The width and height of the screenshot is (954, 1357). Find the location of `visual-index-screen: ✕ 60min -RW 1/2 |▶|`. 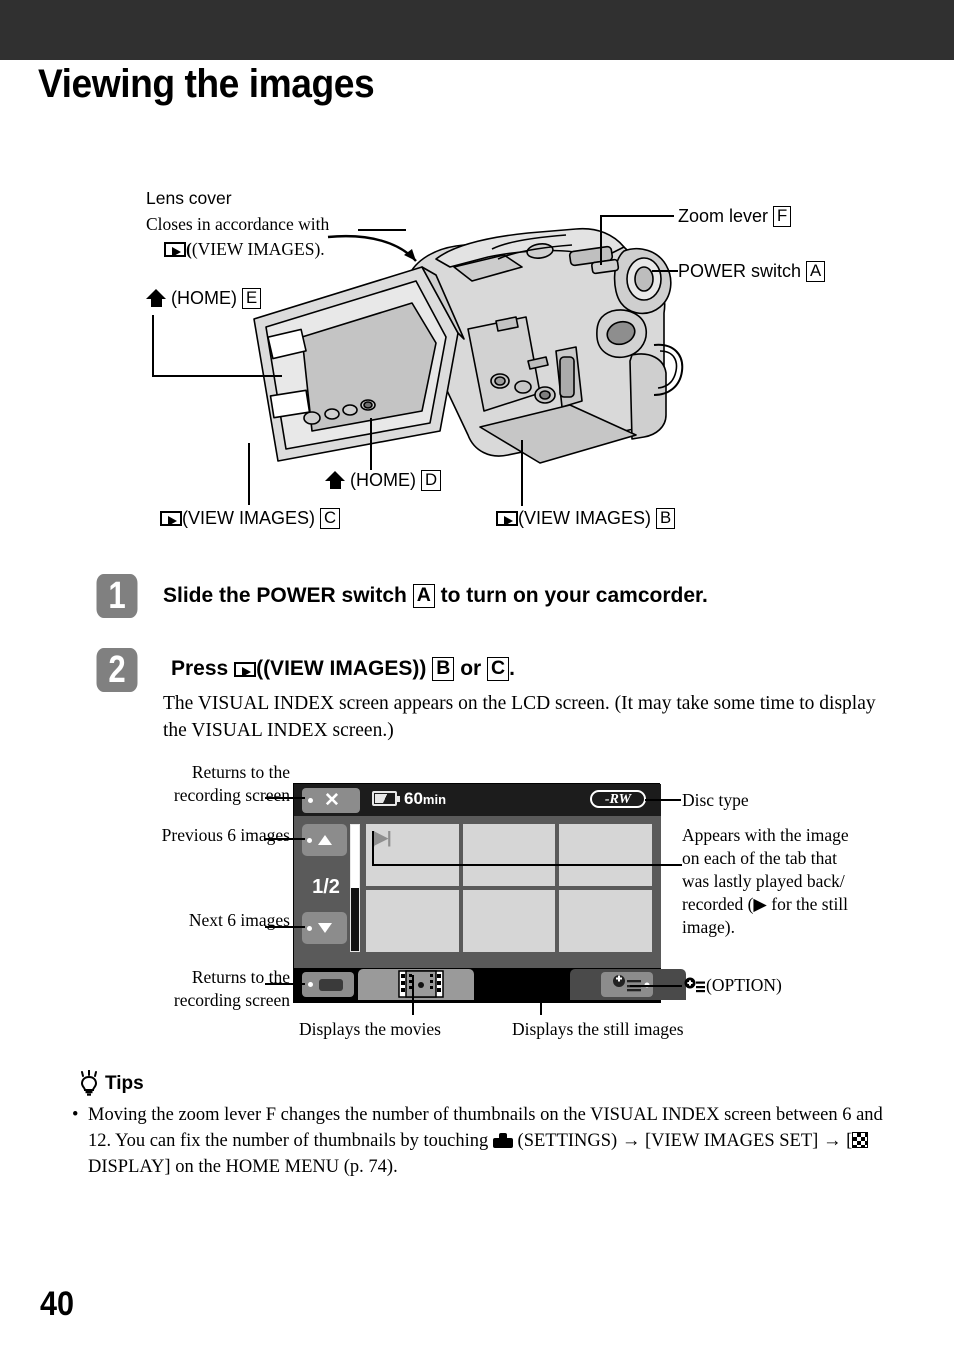

visual-index-screen: ✕ 60min -RW 1/2 |▶| is located at coordinates (489, 893).